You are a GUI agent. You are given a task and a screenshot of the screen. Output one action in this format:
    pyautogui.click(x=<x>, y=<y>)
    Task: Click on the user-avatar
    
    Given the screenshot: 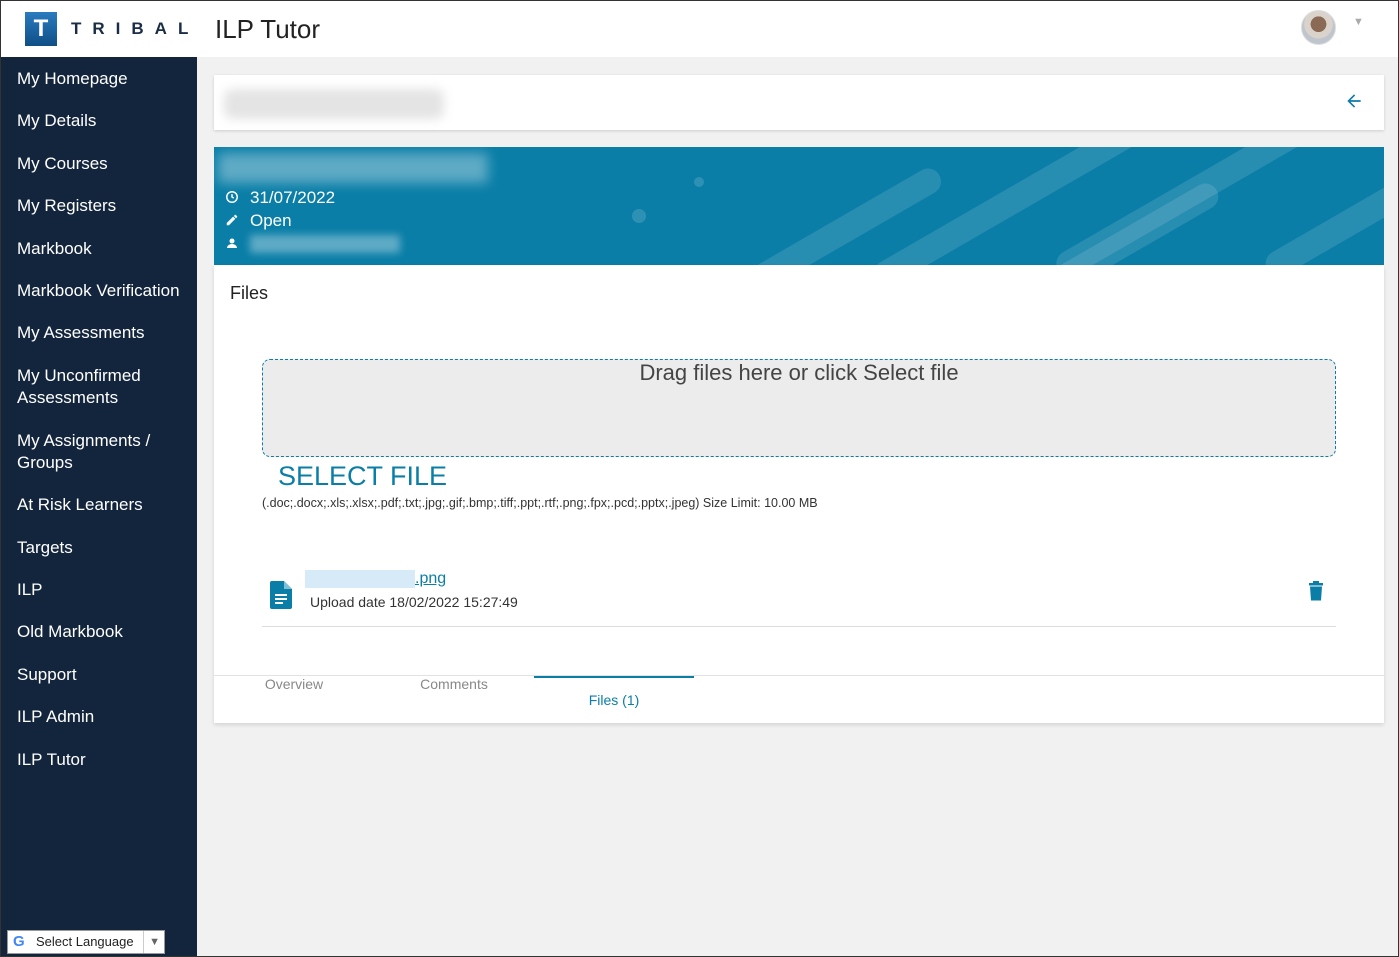 What is the action you would take?
    pyautogui.click(x=1318, y=27)
    